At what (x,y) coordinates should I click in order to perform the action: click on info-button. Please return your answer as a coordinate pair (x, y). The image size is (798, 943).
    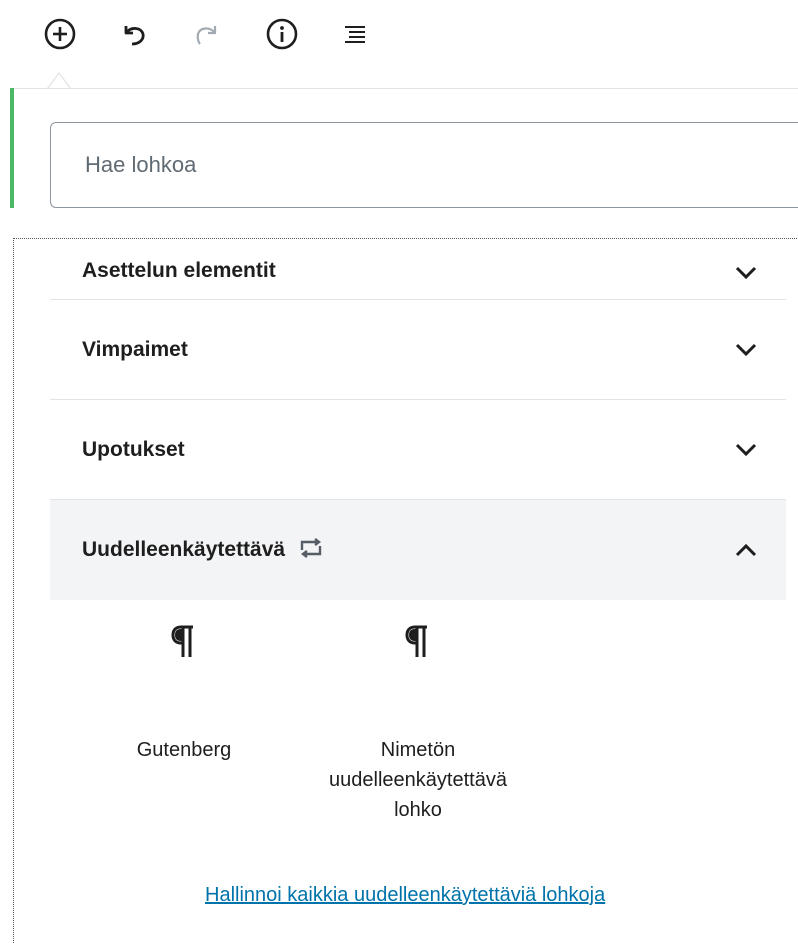
    Looking at the image, I should click on (282, 34).